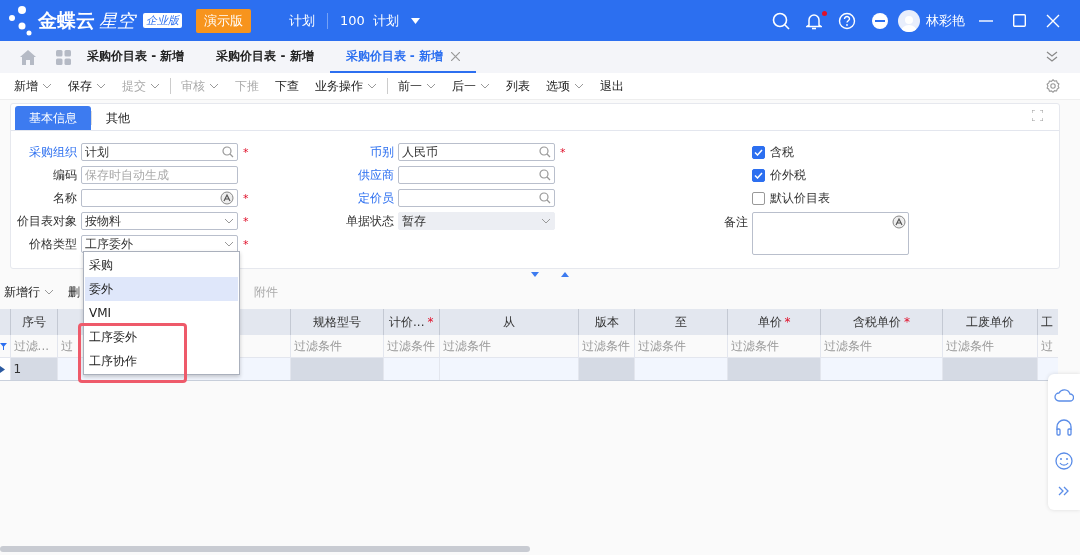 The height and width of the screenshot is (555, 1080). What do you see at coordinates (161, 289) in the screenshot?
I see `dropdown-option: 委外` at bounding box center [161, 289].